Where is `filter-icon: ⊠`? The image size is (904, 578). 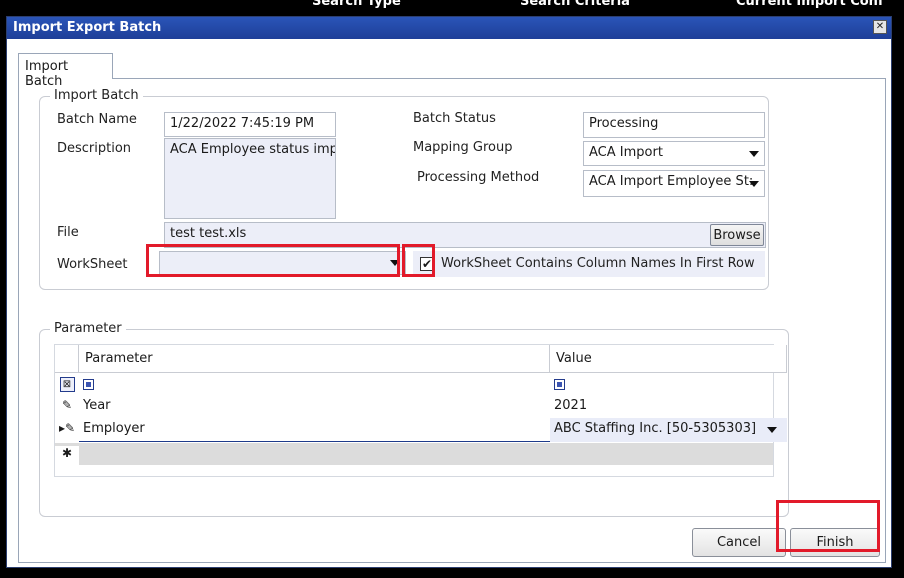 filter-icon: ⊠ is located at coordinates (67, 384).